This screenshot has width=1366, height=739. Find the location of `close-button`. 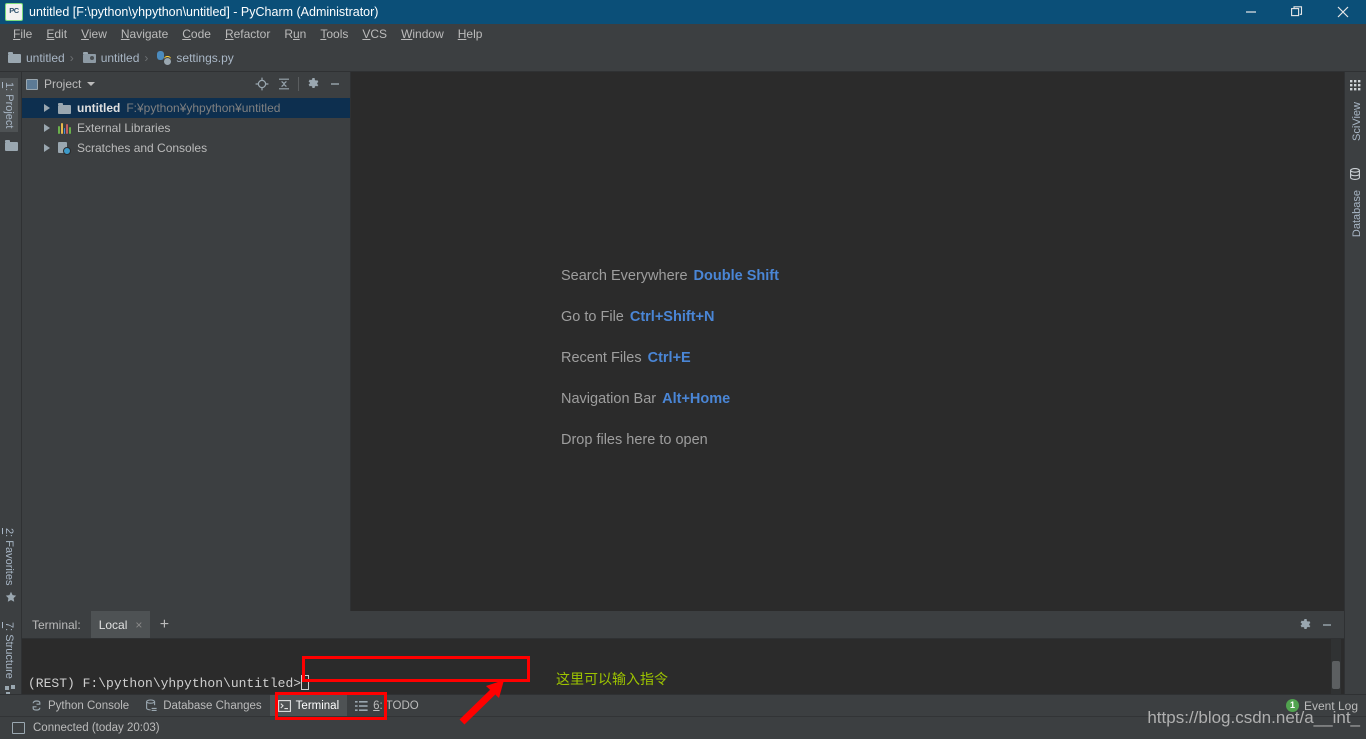

close-button is located at coordinates (1343, 12).